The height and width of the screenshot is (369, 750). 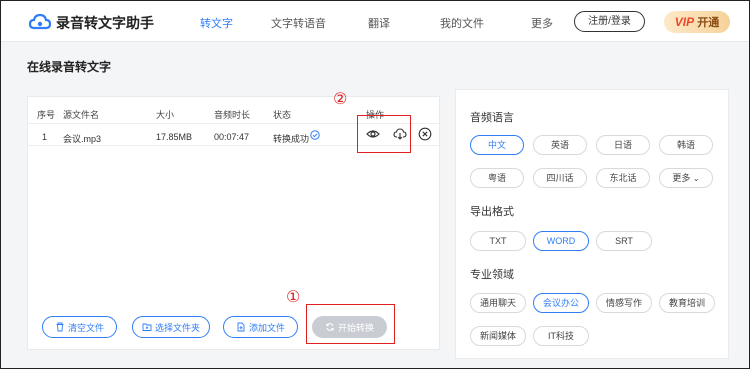 What do you see at coordinates (492, 118) in the screenshot?
I see `audio-language-label: 音频语言` at bounding box center [492, 118].